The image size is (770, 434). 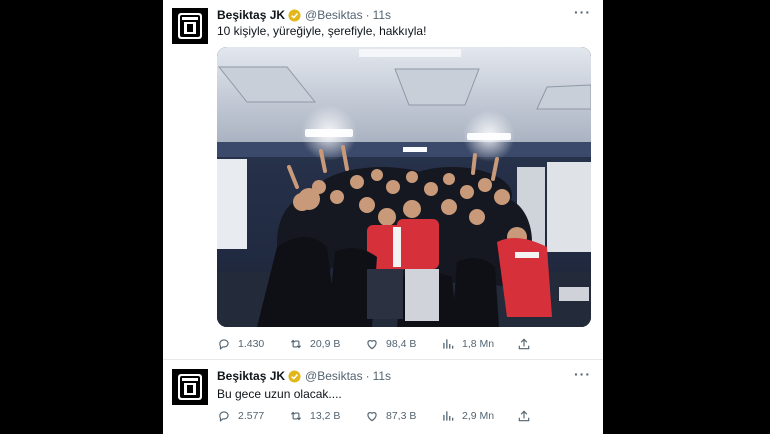 I want to click on tweet-actions: 2.577 13,2 B 87,3 B 2,9 Mn, so click(x=403, y=417).